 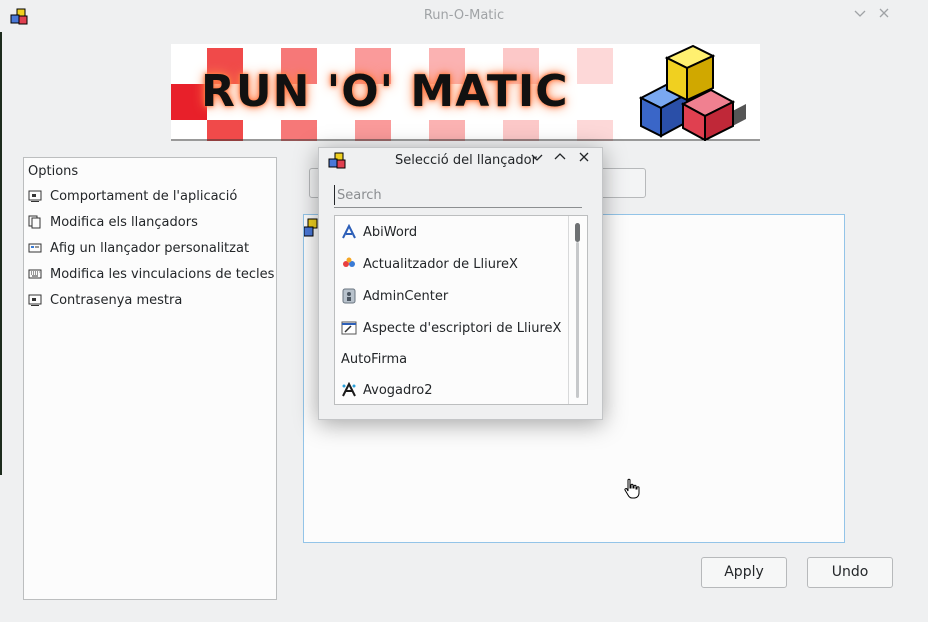 I want to click on option-label: Contrasenya mestra, so click(x=116, y=300).